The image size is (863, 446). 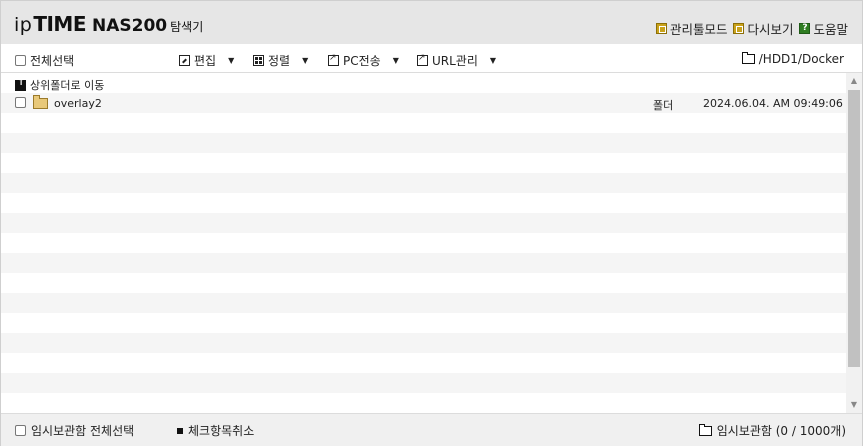 I want to click on sort-label: 정렬, so click(x=279, y=61).